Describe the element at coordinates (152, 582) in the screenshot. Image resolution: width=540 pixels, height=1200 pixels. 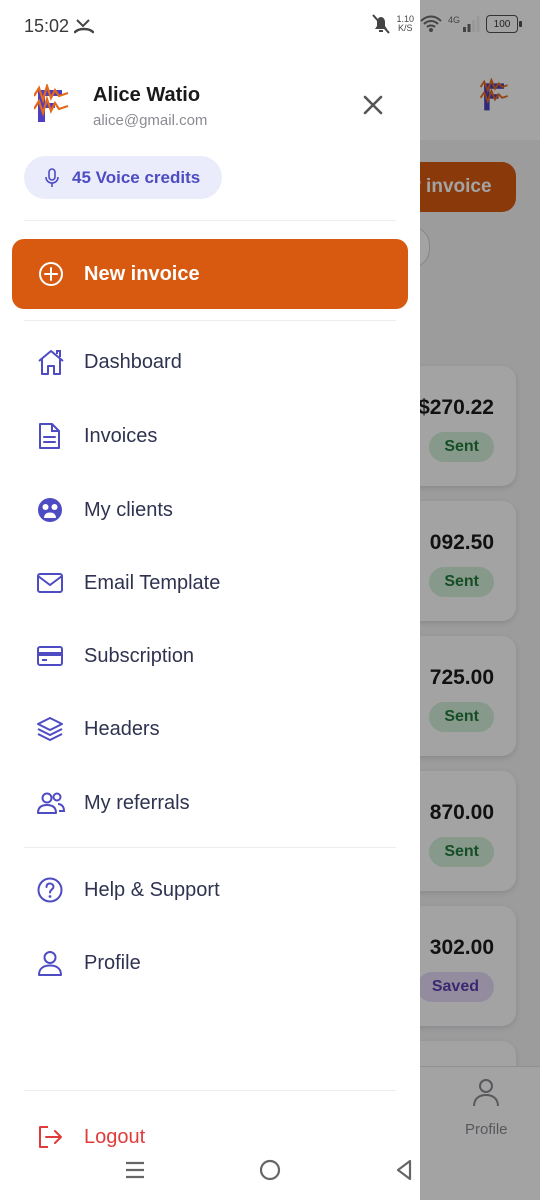
I see `menu-item-label: Email Template` at that location.